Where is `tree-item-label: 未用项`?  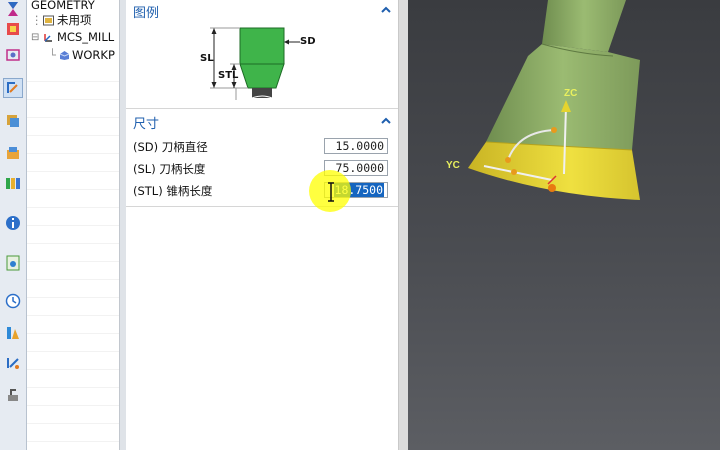 tree-item-label: 未用项 is located at coordinates (74, 20).